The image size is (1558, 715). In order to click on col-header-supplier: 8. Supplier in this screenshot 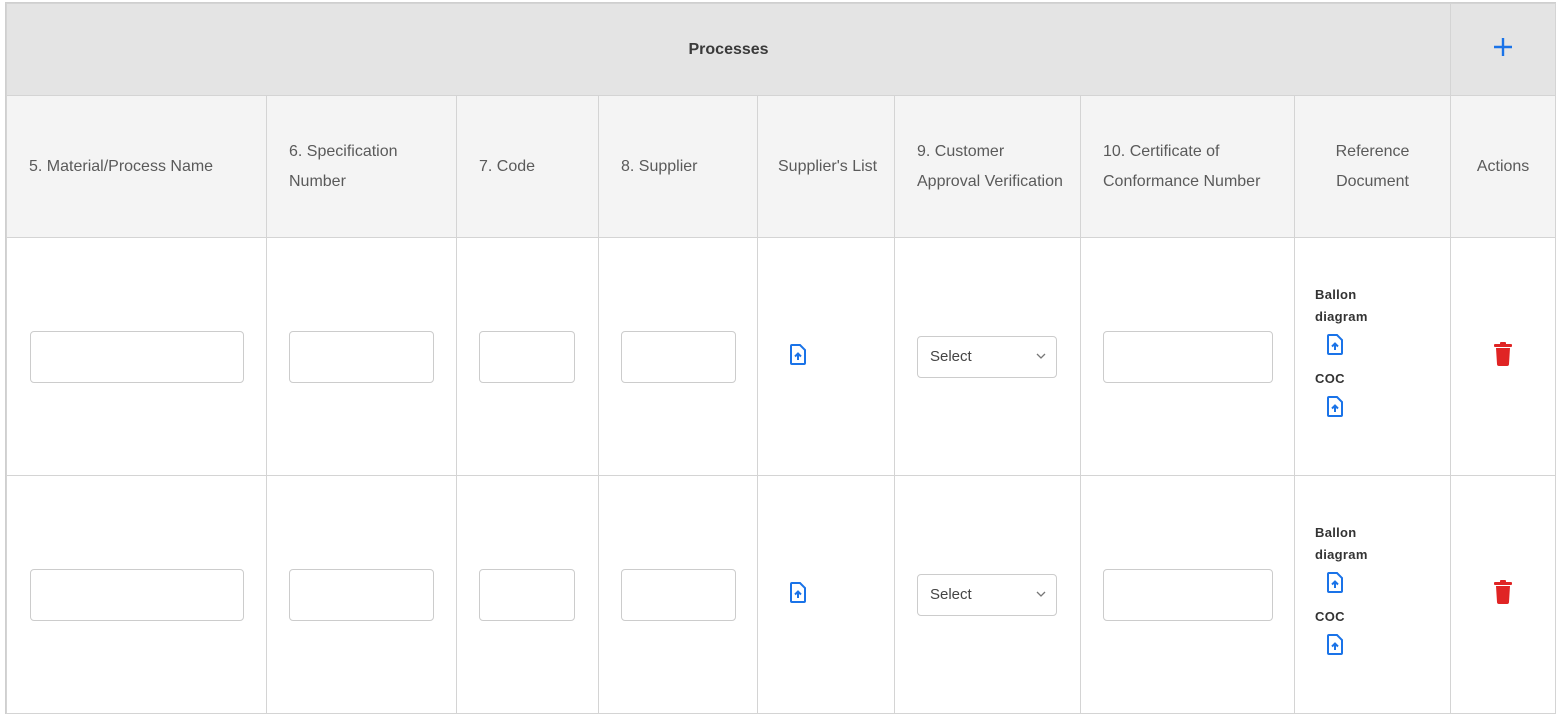, I will do `click(678, 166)`.